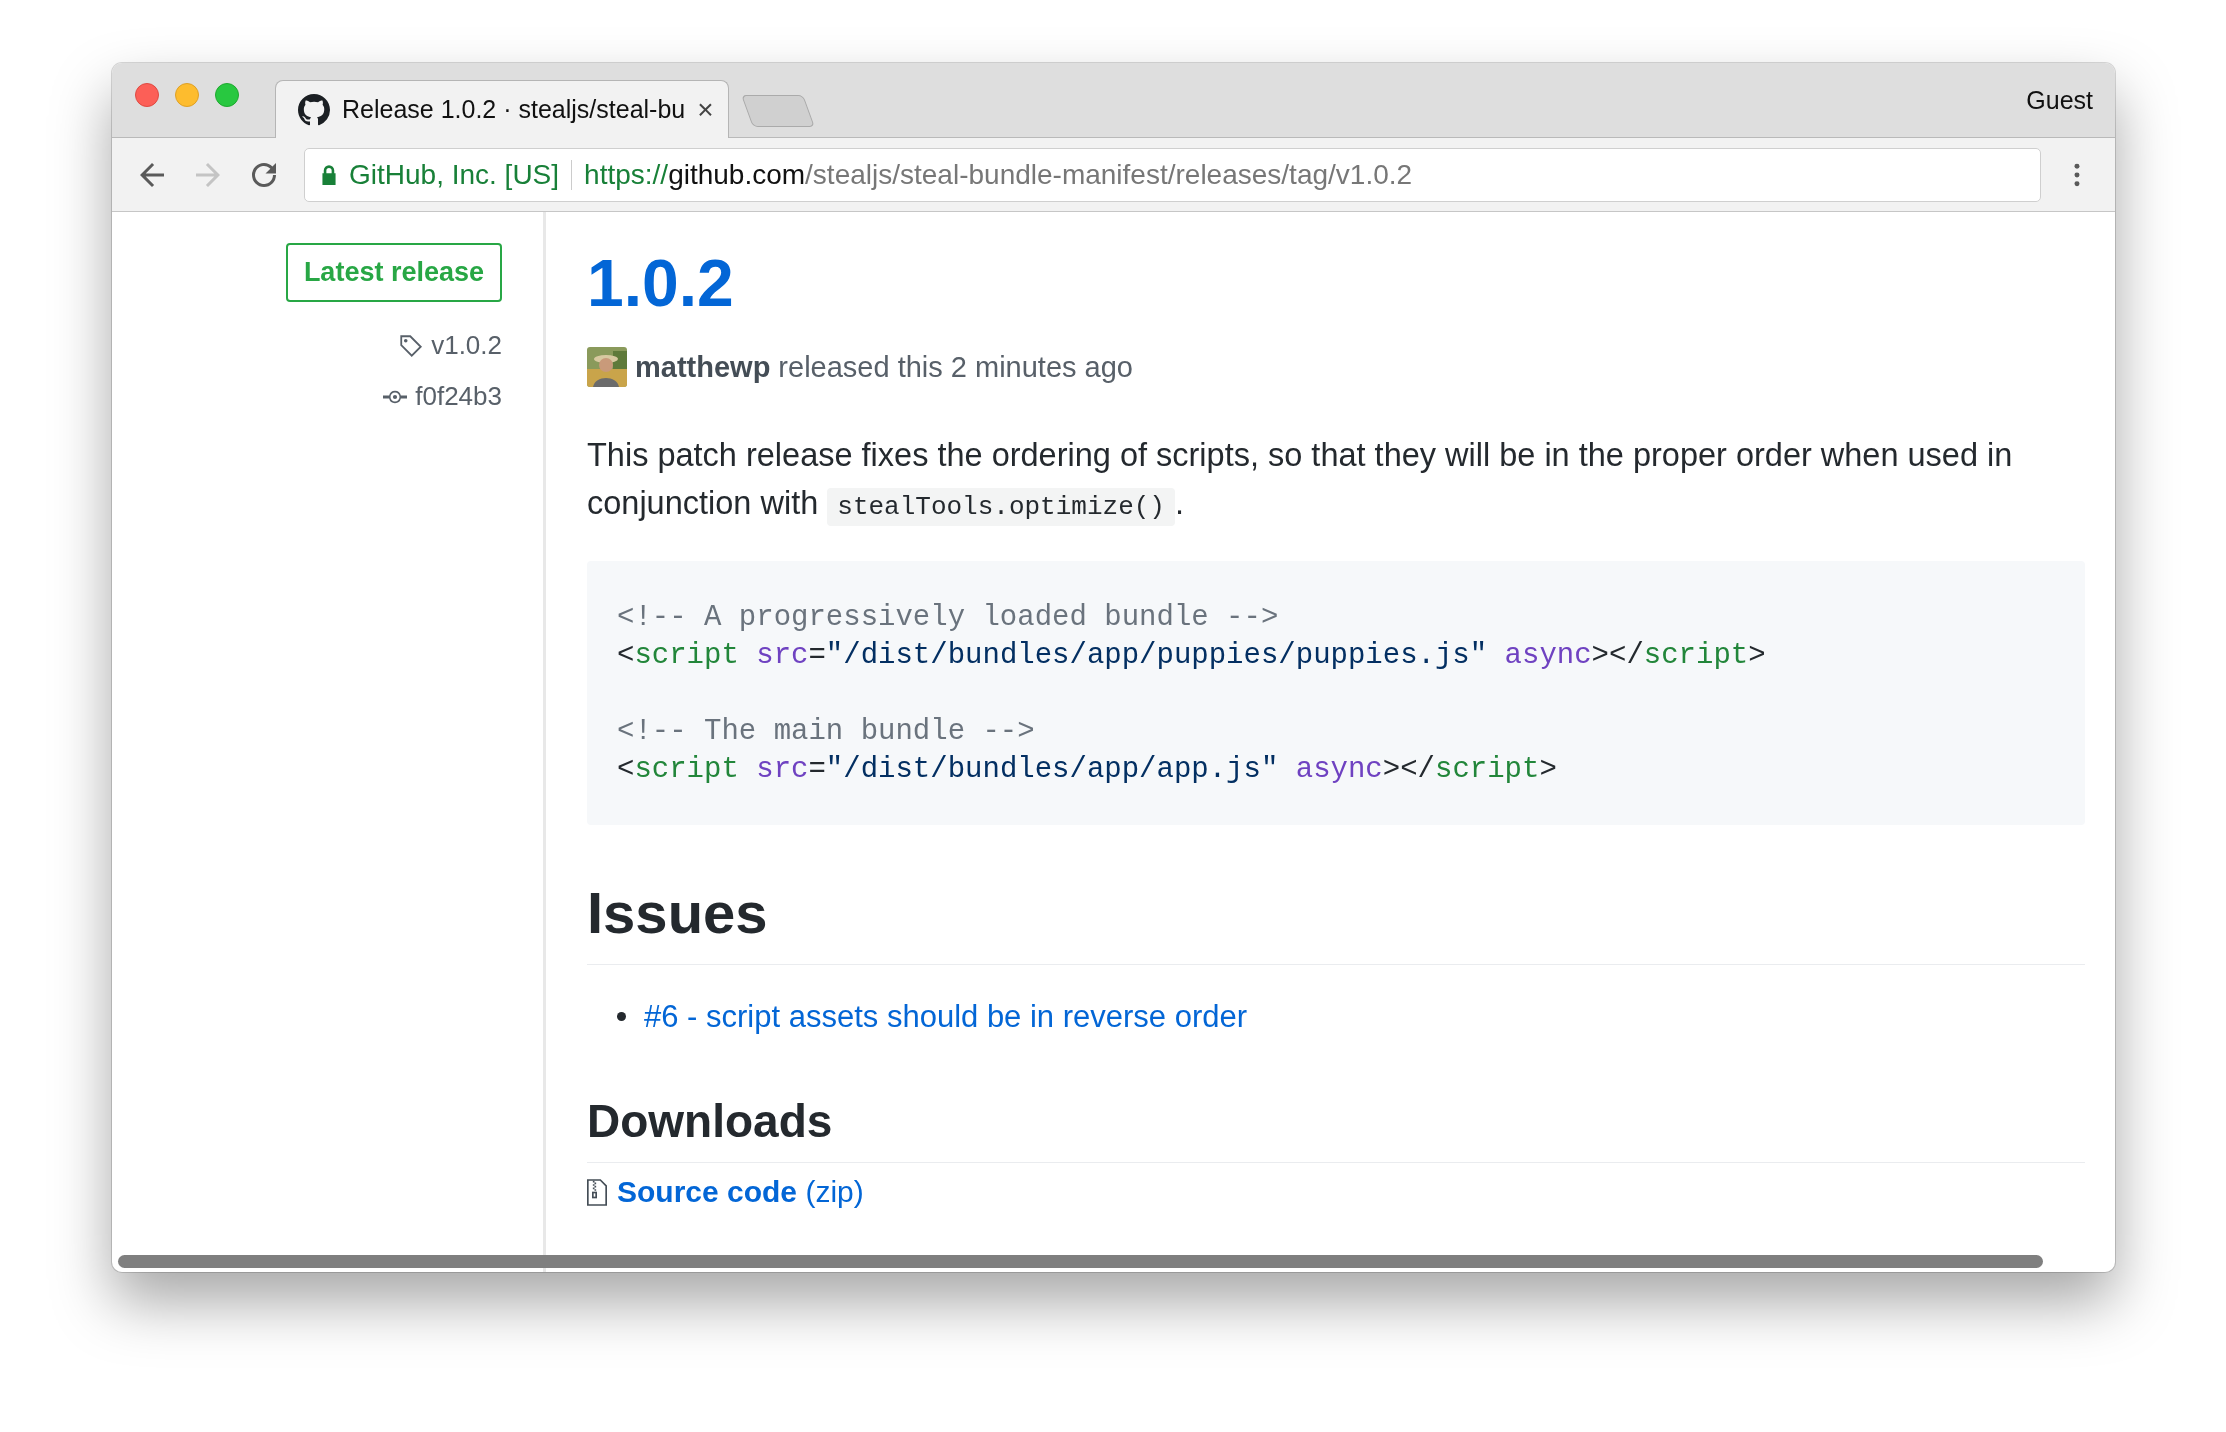 The width and height of the screenshot is (2226, 1432). What do you see at coordinates (955, 367) in the screenshot?
I see `release-byline: released this 2 minutes ago` at bounding box center [955, 367].